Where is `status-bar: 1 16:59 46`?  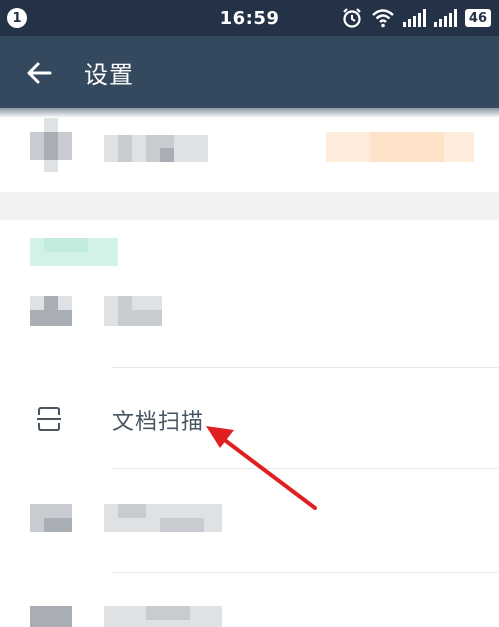 status-bar: 1 16:59 46 is located at coordinates (249, 18).